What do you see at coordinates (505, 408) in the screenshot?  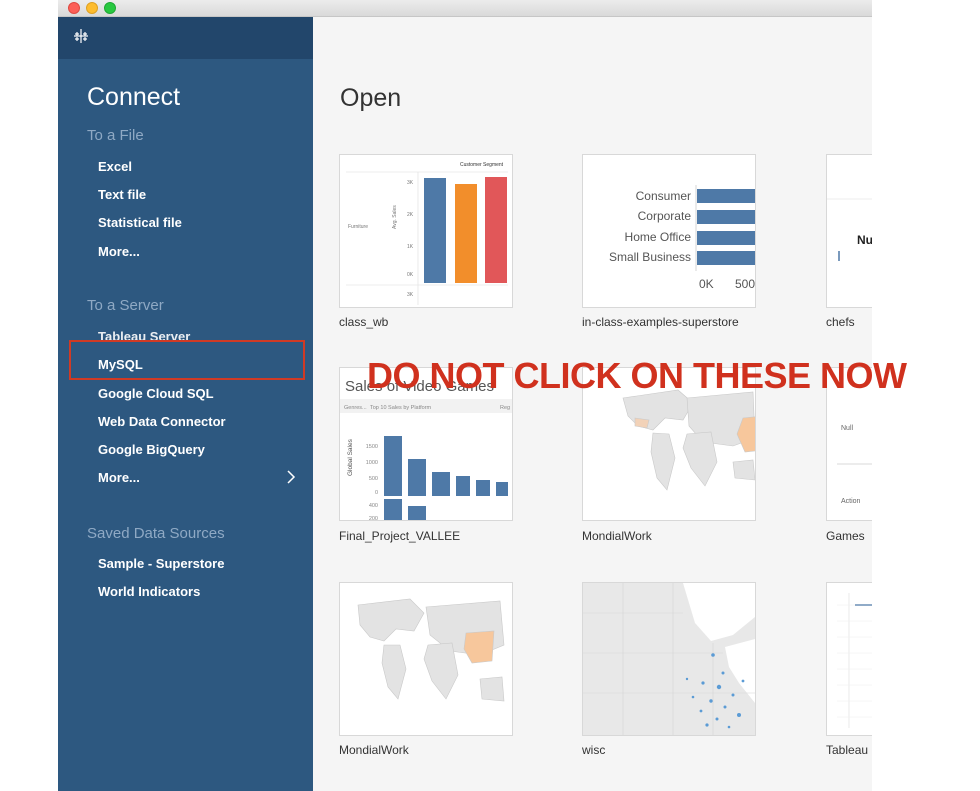 I see `preview-header: Reg` at bounding box center [505, 408].